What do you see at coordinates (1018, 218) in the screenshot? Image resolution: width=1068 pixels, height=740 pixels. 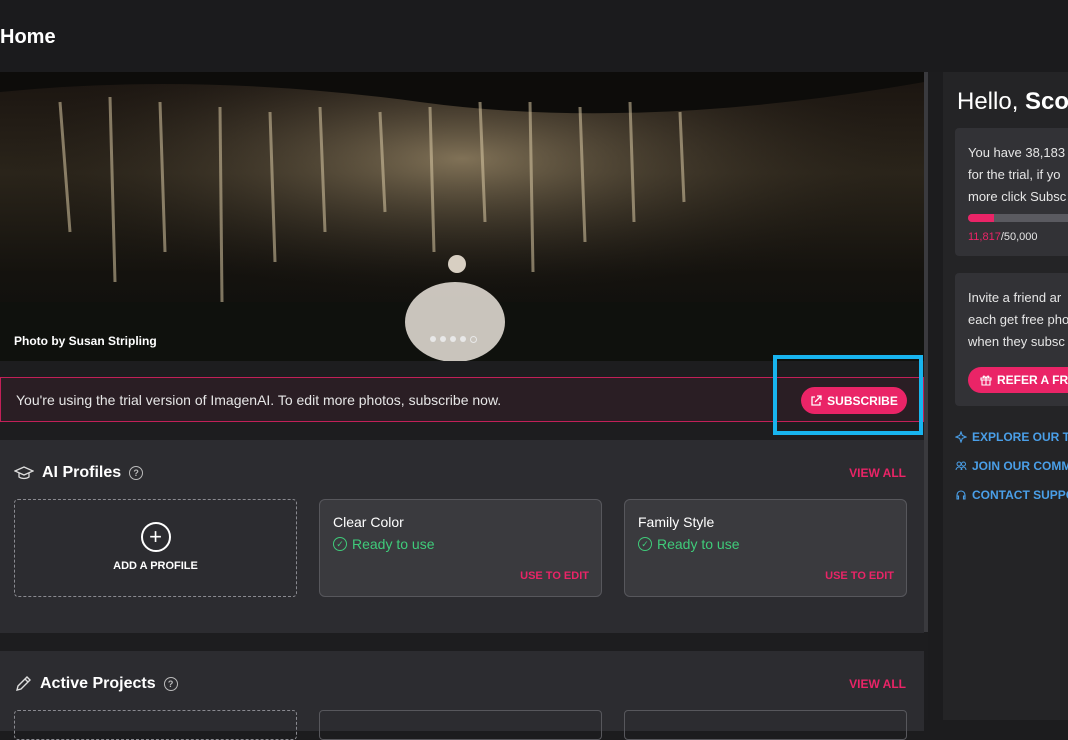 I see `quota-progress-bar` at bounding box center [1018, 218].